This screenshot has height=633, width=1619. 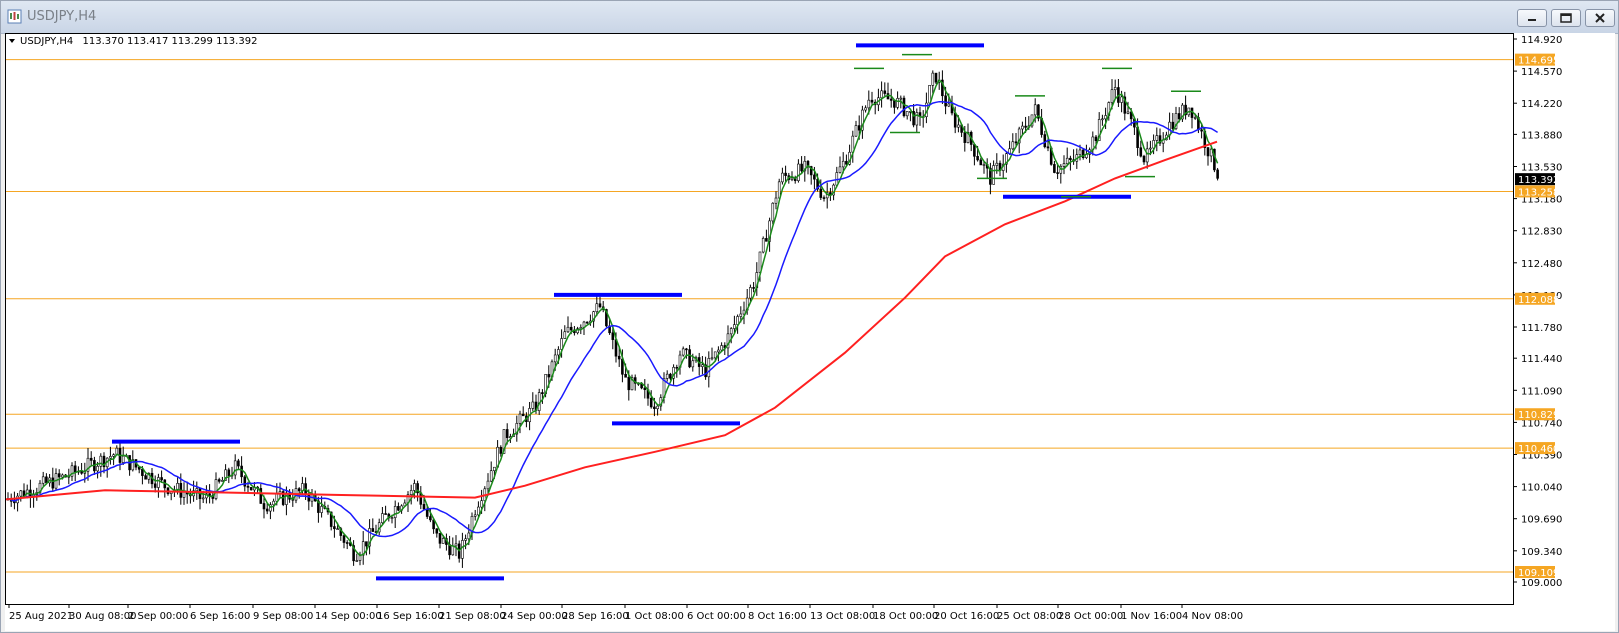 I want to click on time-tick-label: 25 Oct 08:00, so click(x=1029, y=616).